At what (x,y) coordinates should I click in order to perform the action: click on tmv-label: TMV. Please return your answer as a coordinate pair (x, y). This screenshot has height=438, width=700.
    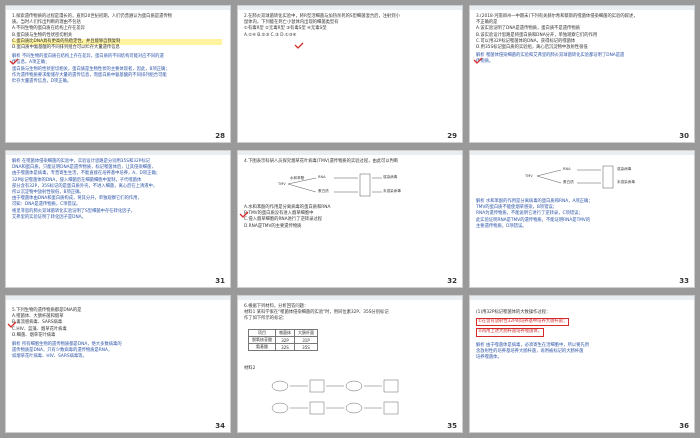
    Looking at the image, I should click on (529, 176).